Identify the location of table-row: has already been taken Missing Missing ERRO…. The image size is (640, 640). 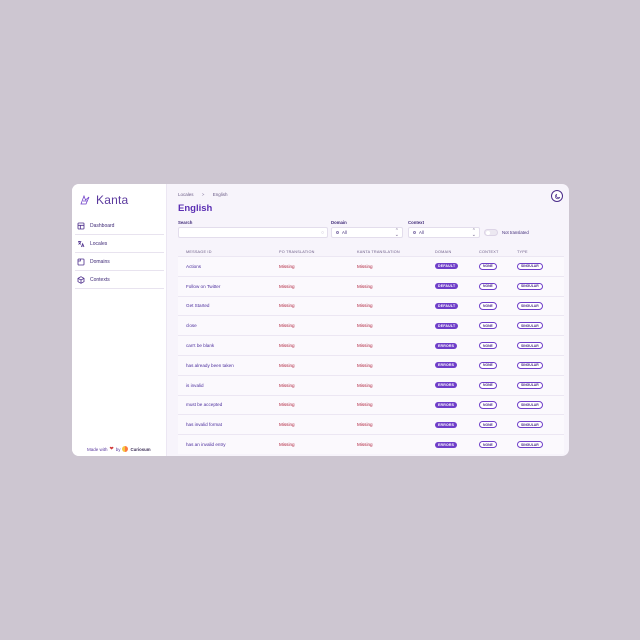
(371, 365).